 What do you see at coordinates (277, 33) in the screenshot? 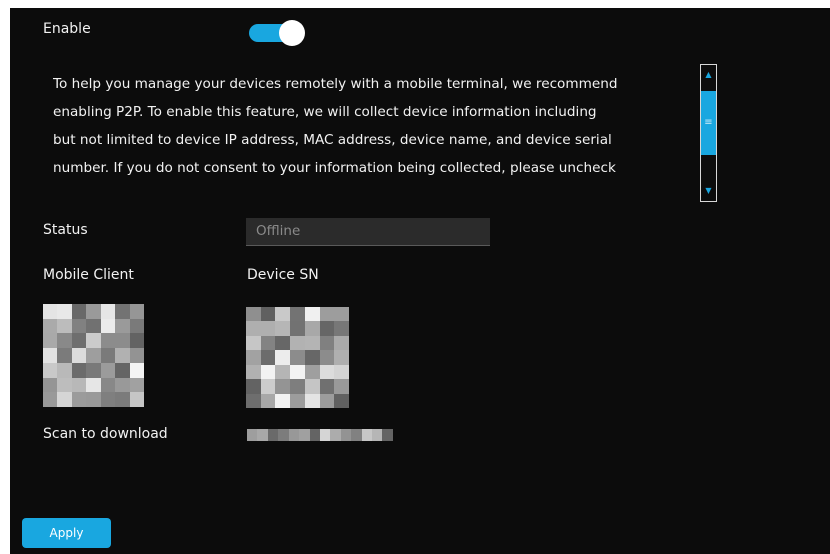
I see `enable-toggle` at bounding box center [277, 33].